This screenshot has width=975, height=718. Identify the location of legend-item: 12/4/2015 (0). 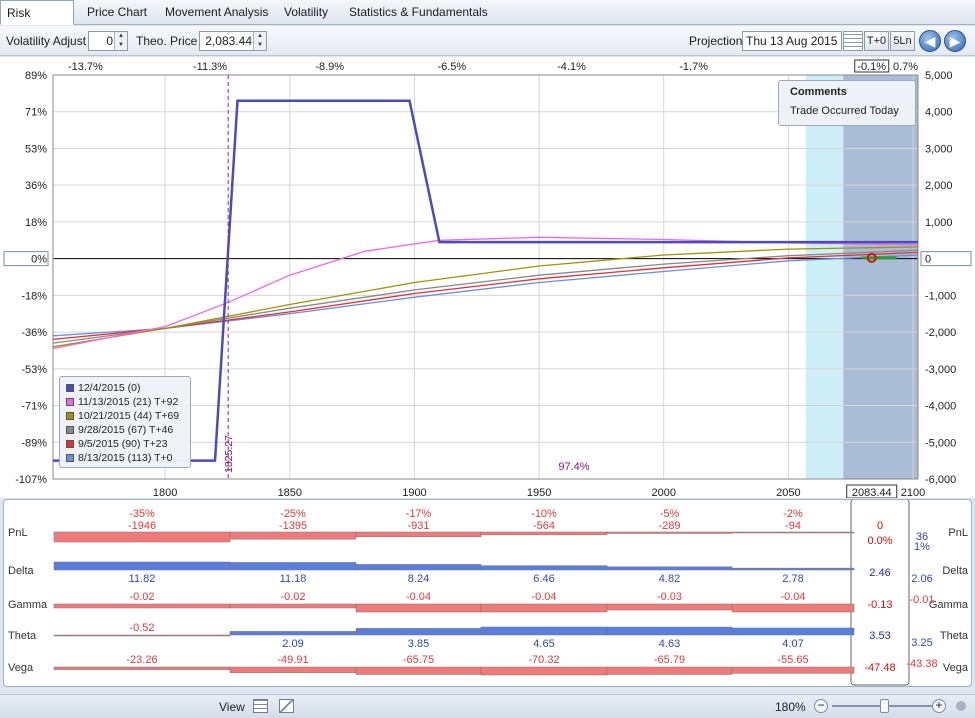
(125, 388).